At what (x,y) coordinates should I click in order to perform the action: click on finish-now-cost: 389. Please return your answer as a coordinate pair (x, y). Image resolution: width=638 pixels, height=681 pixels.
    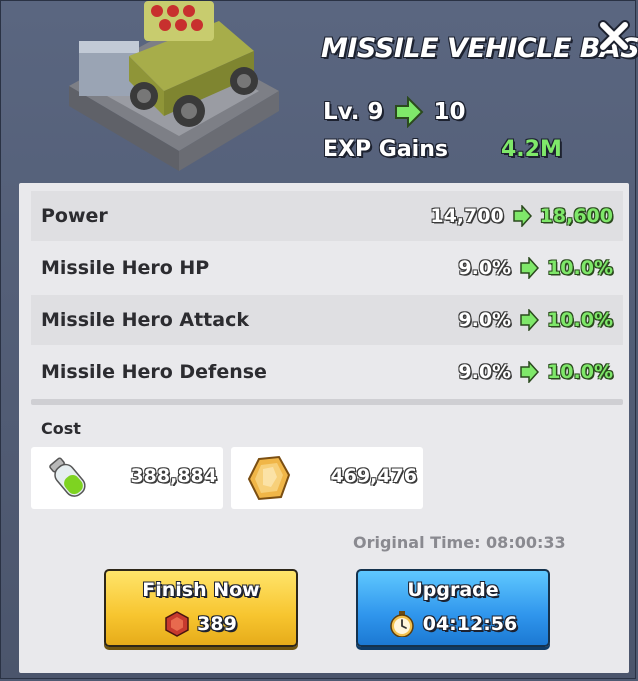
    Looking at the image, I should click on (201, 624).